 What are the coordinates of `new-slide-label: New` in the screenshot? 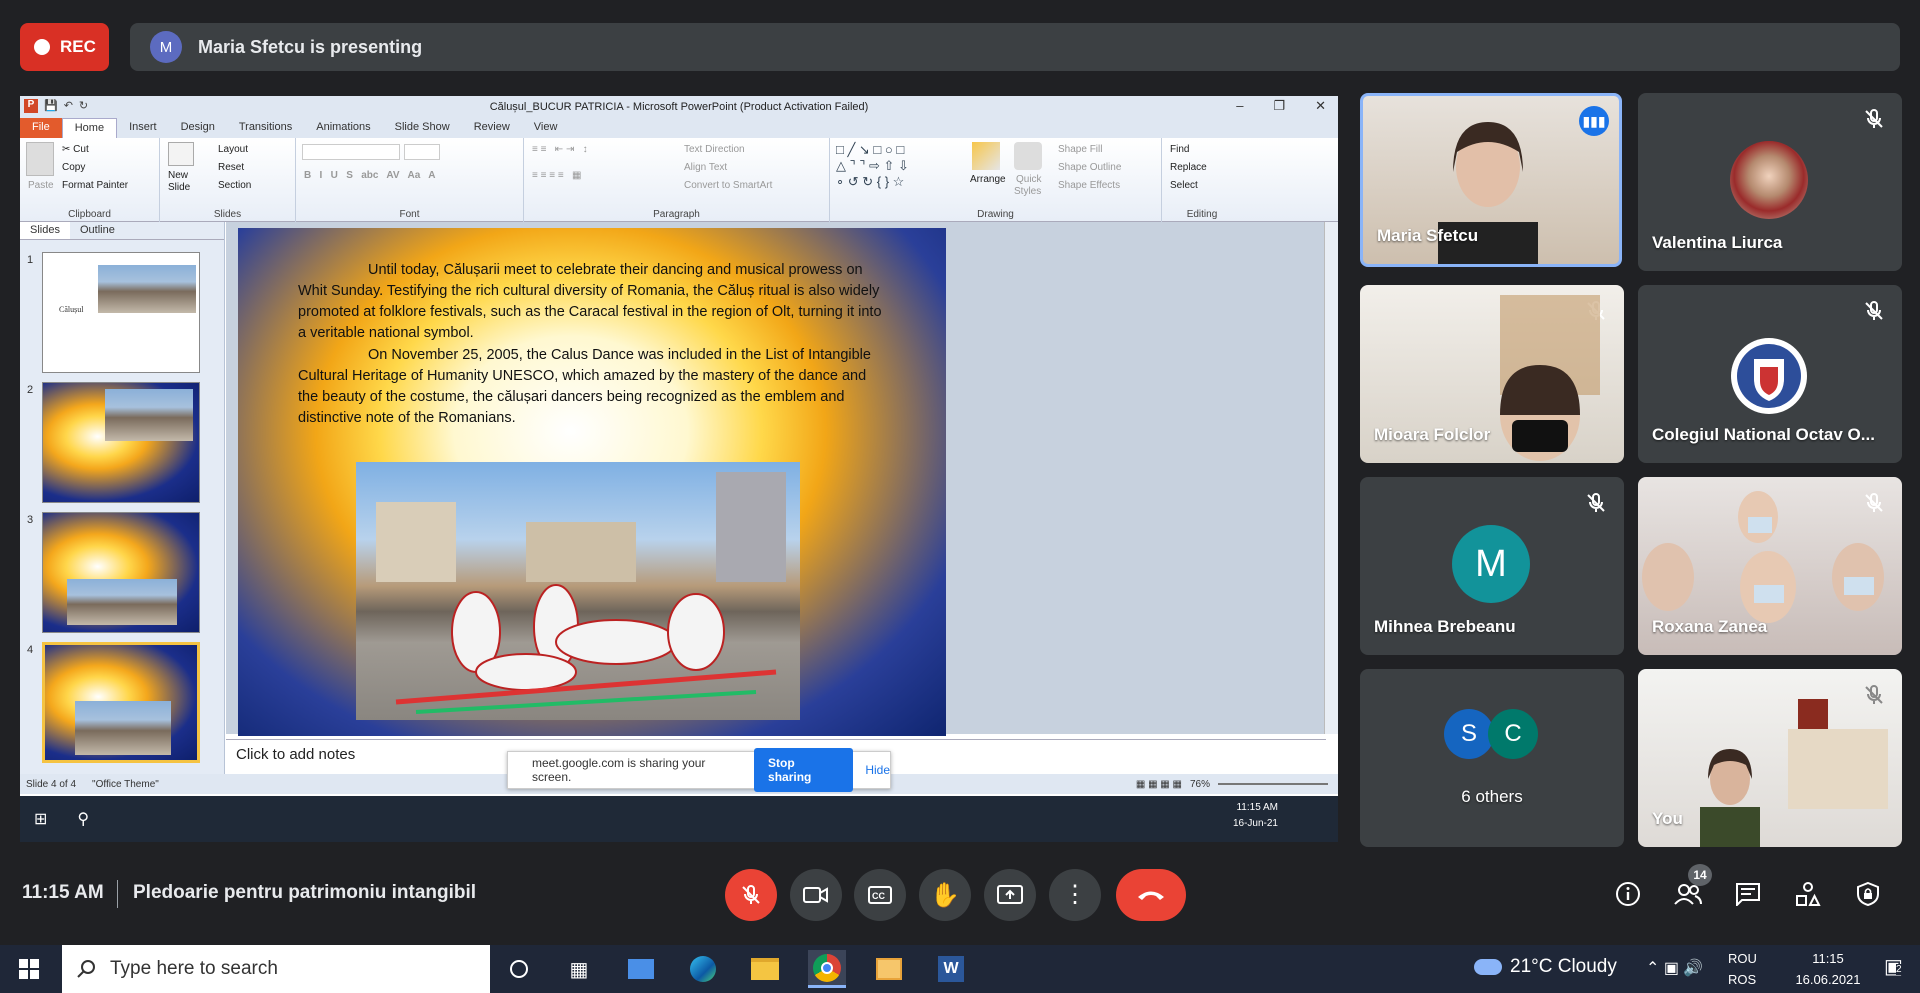 It's located at (178, 175).